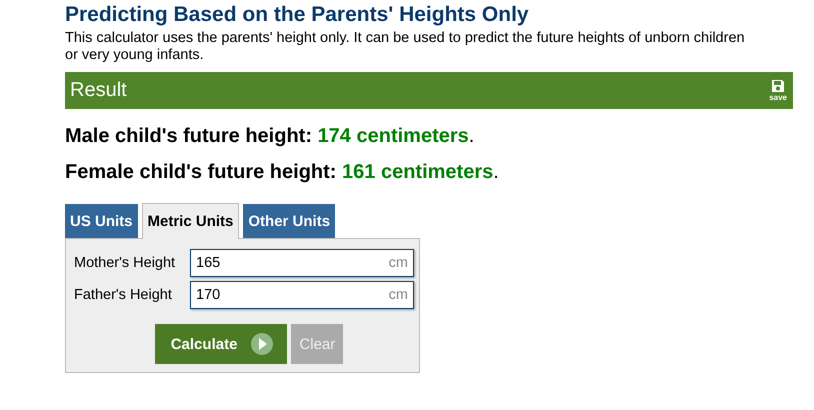 This screenshot has width=814, height=410. What do you see at coordinates (262, 344) in the screenshot?
I see `play-icon` at bounding box center [262, 344].